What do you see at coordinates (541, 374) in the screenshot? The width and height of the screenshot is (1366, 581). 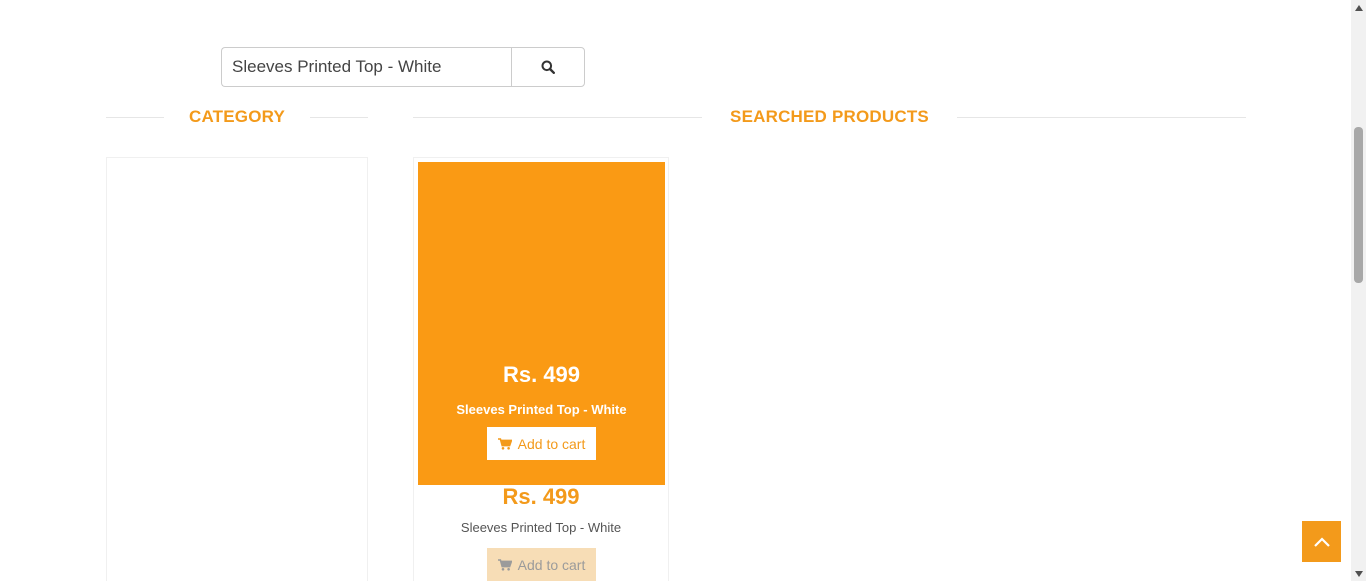 I see `overlay-price: Rs. 499` at bounding box center [541, 374].